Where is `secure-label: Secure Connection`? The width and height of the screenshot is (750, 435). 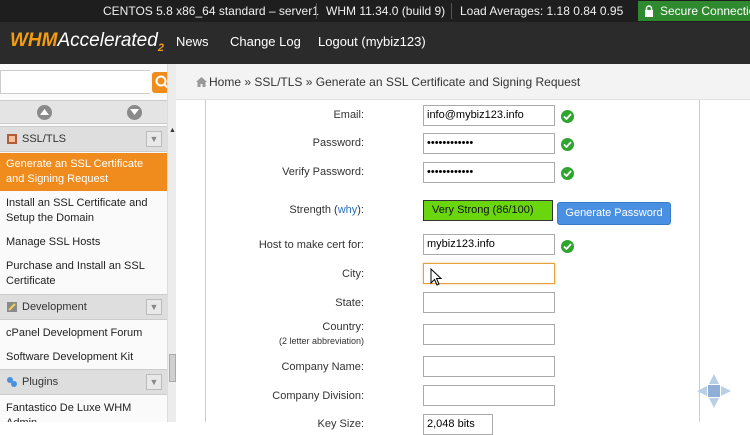
secure-label: Secure Connection is located at coordinates (705, 11).